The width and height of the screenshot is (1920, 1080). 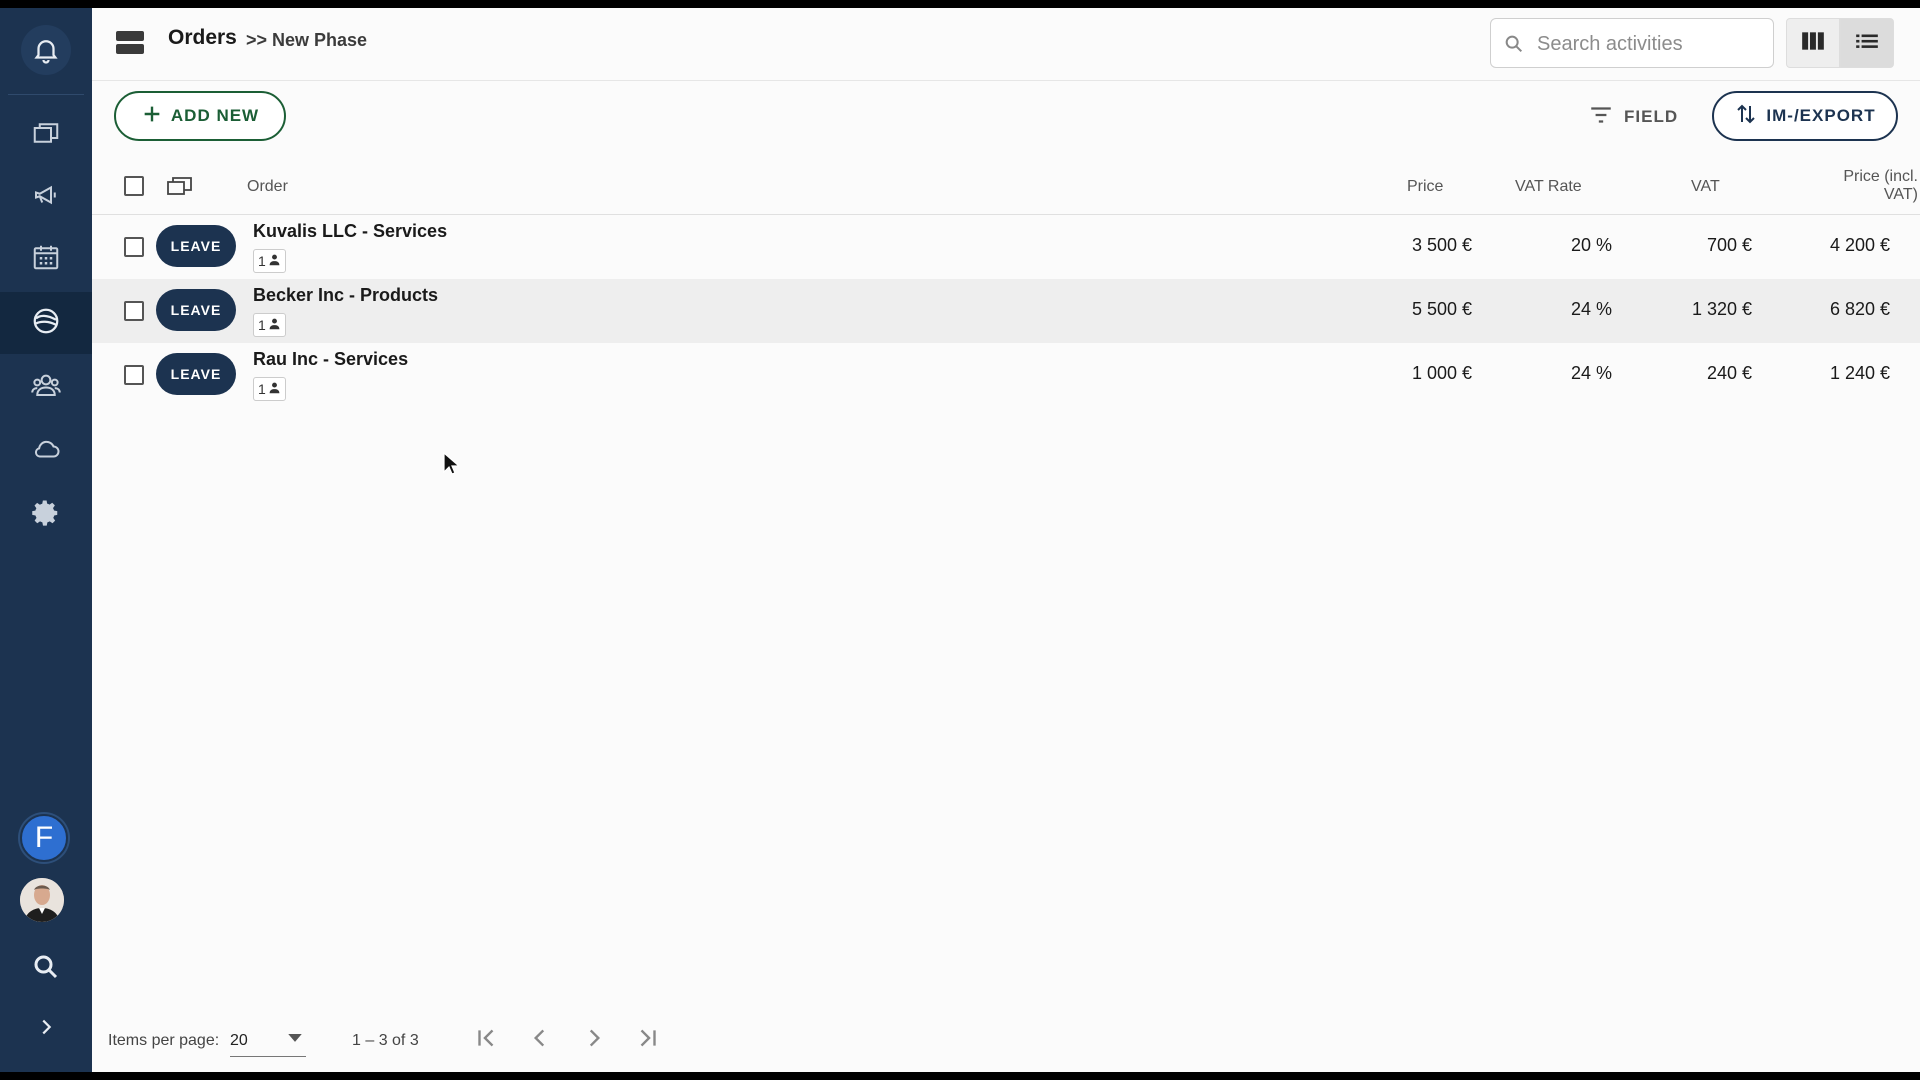 I want to click on im-export-label: IM-/EXPORT, so click(x=1821, y=115).